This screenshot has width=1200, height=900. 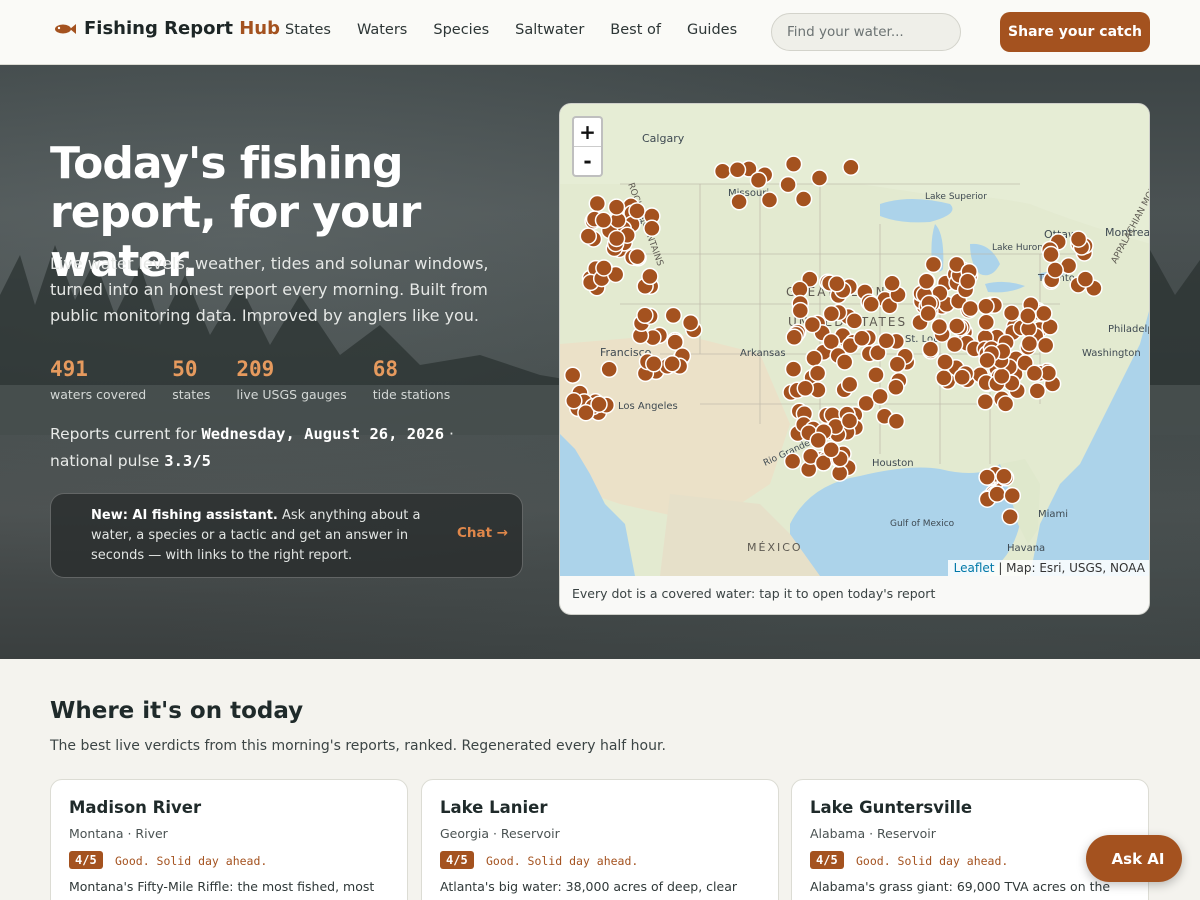 What do you see at coordinates (166, 28) in the screenshot?
I see `brand-logo: Fishing Report Hub` at bounding box center [166, 28].